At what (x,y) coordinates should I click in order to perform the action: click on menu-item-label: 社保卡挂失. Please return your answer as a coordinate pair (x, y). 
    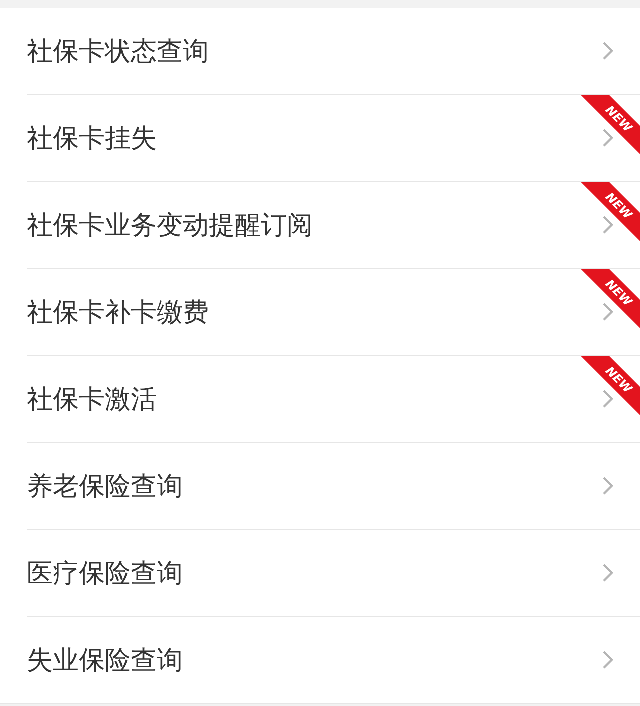
    Looking at the image, I should click on (314, 138).